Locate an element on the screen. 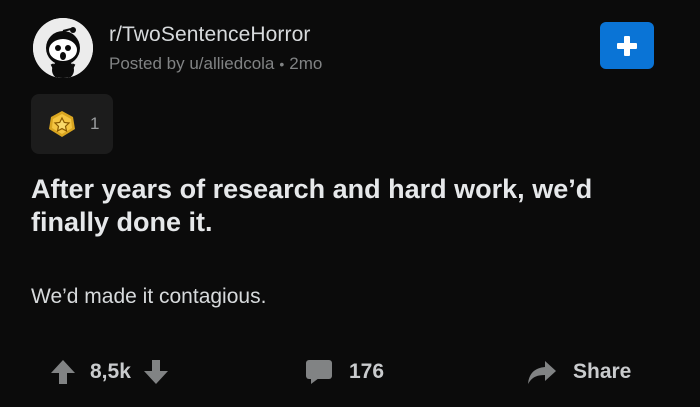 The width and height of the screenshot is (700, 407). share-arrow-icon is located at coordinates (542, 372).